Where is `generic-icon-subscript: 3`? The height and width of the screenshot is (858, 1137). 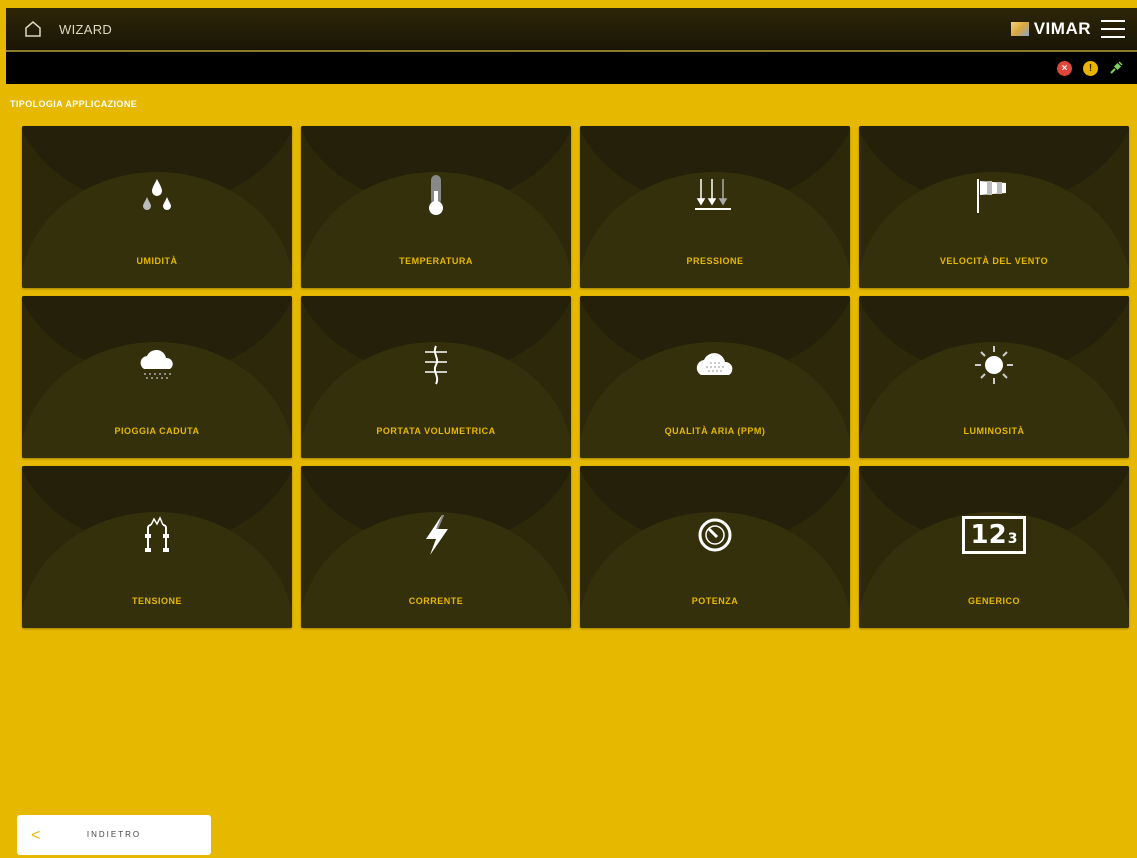 generic-icon-subscript: 3 is located at coordinates (1012, 539).